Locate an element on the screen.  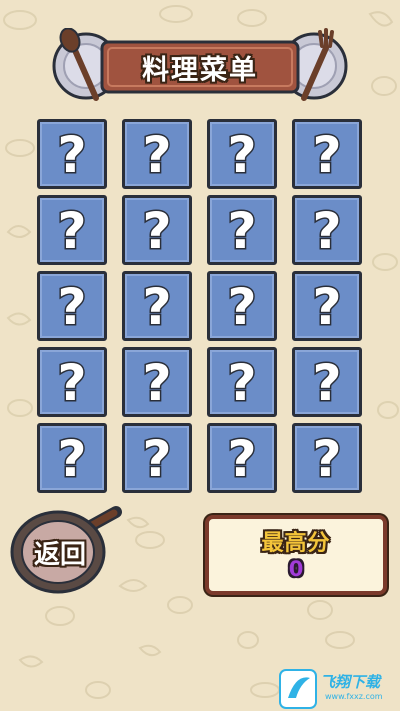
high-score-panel: 最高分 0 is located at coordinates (296, 555).